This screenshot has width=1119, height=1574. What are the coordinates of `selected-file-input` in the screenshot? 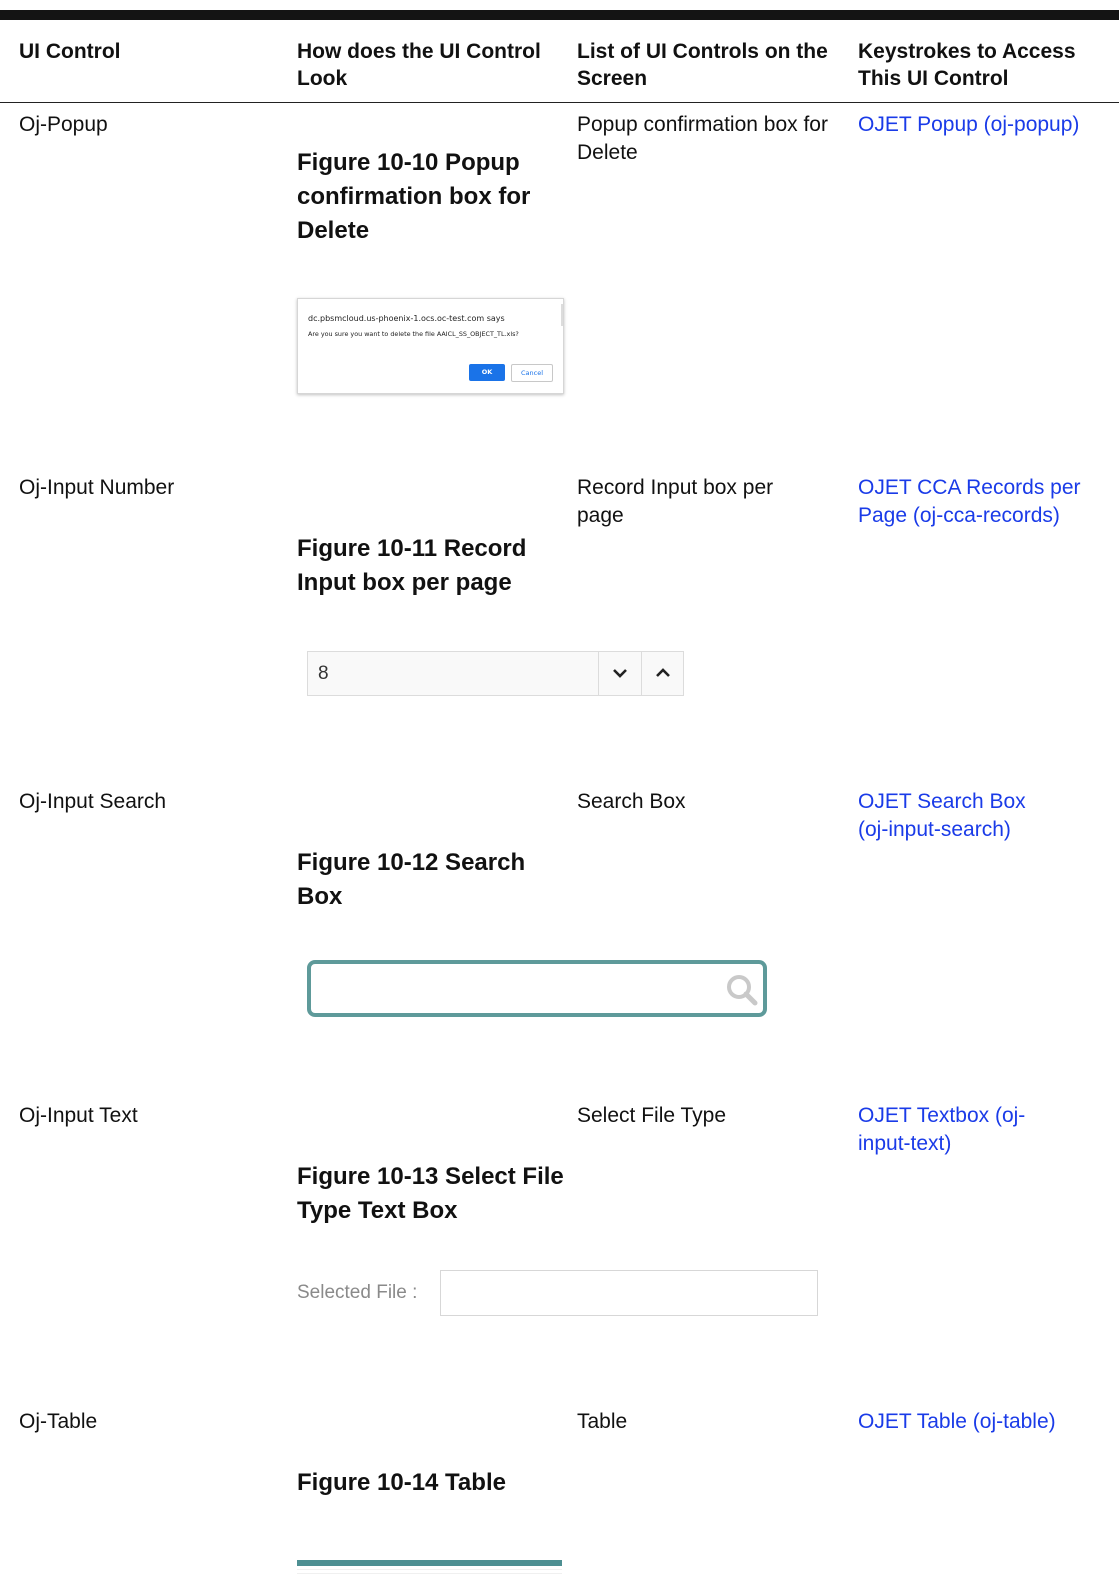 It's located at (629, 1293).